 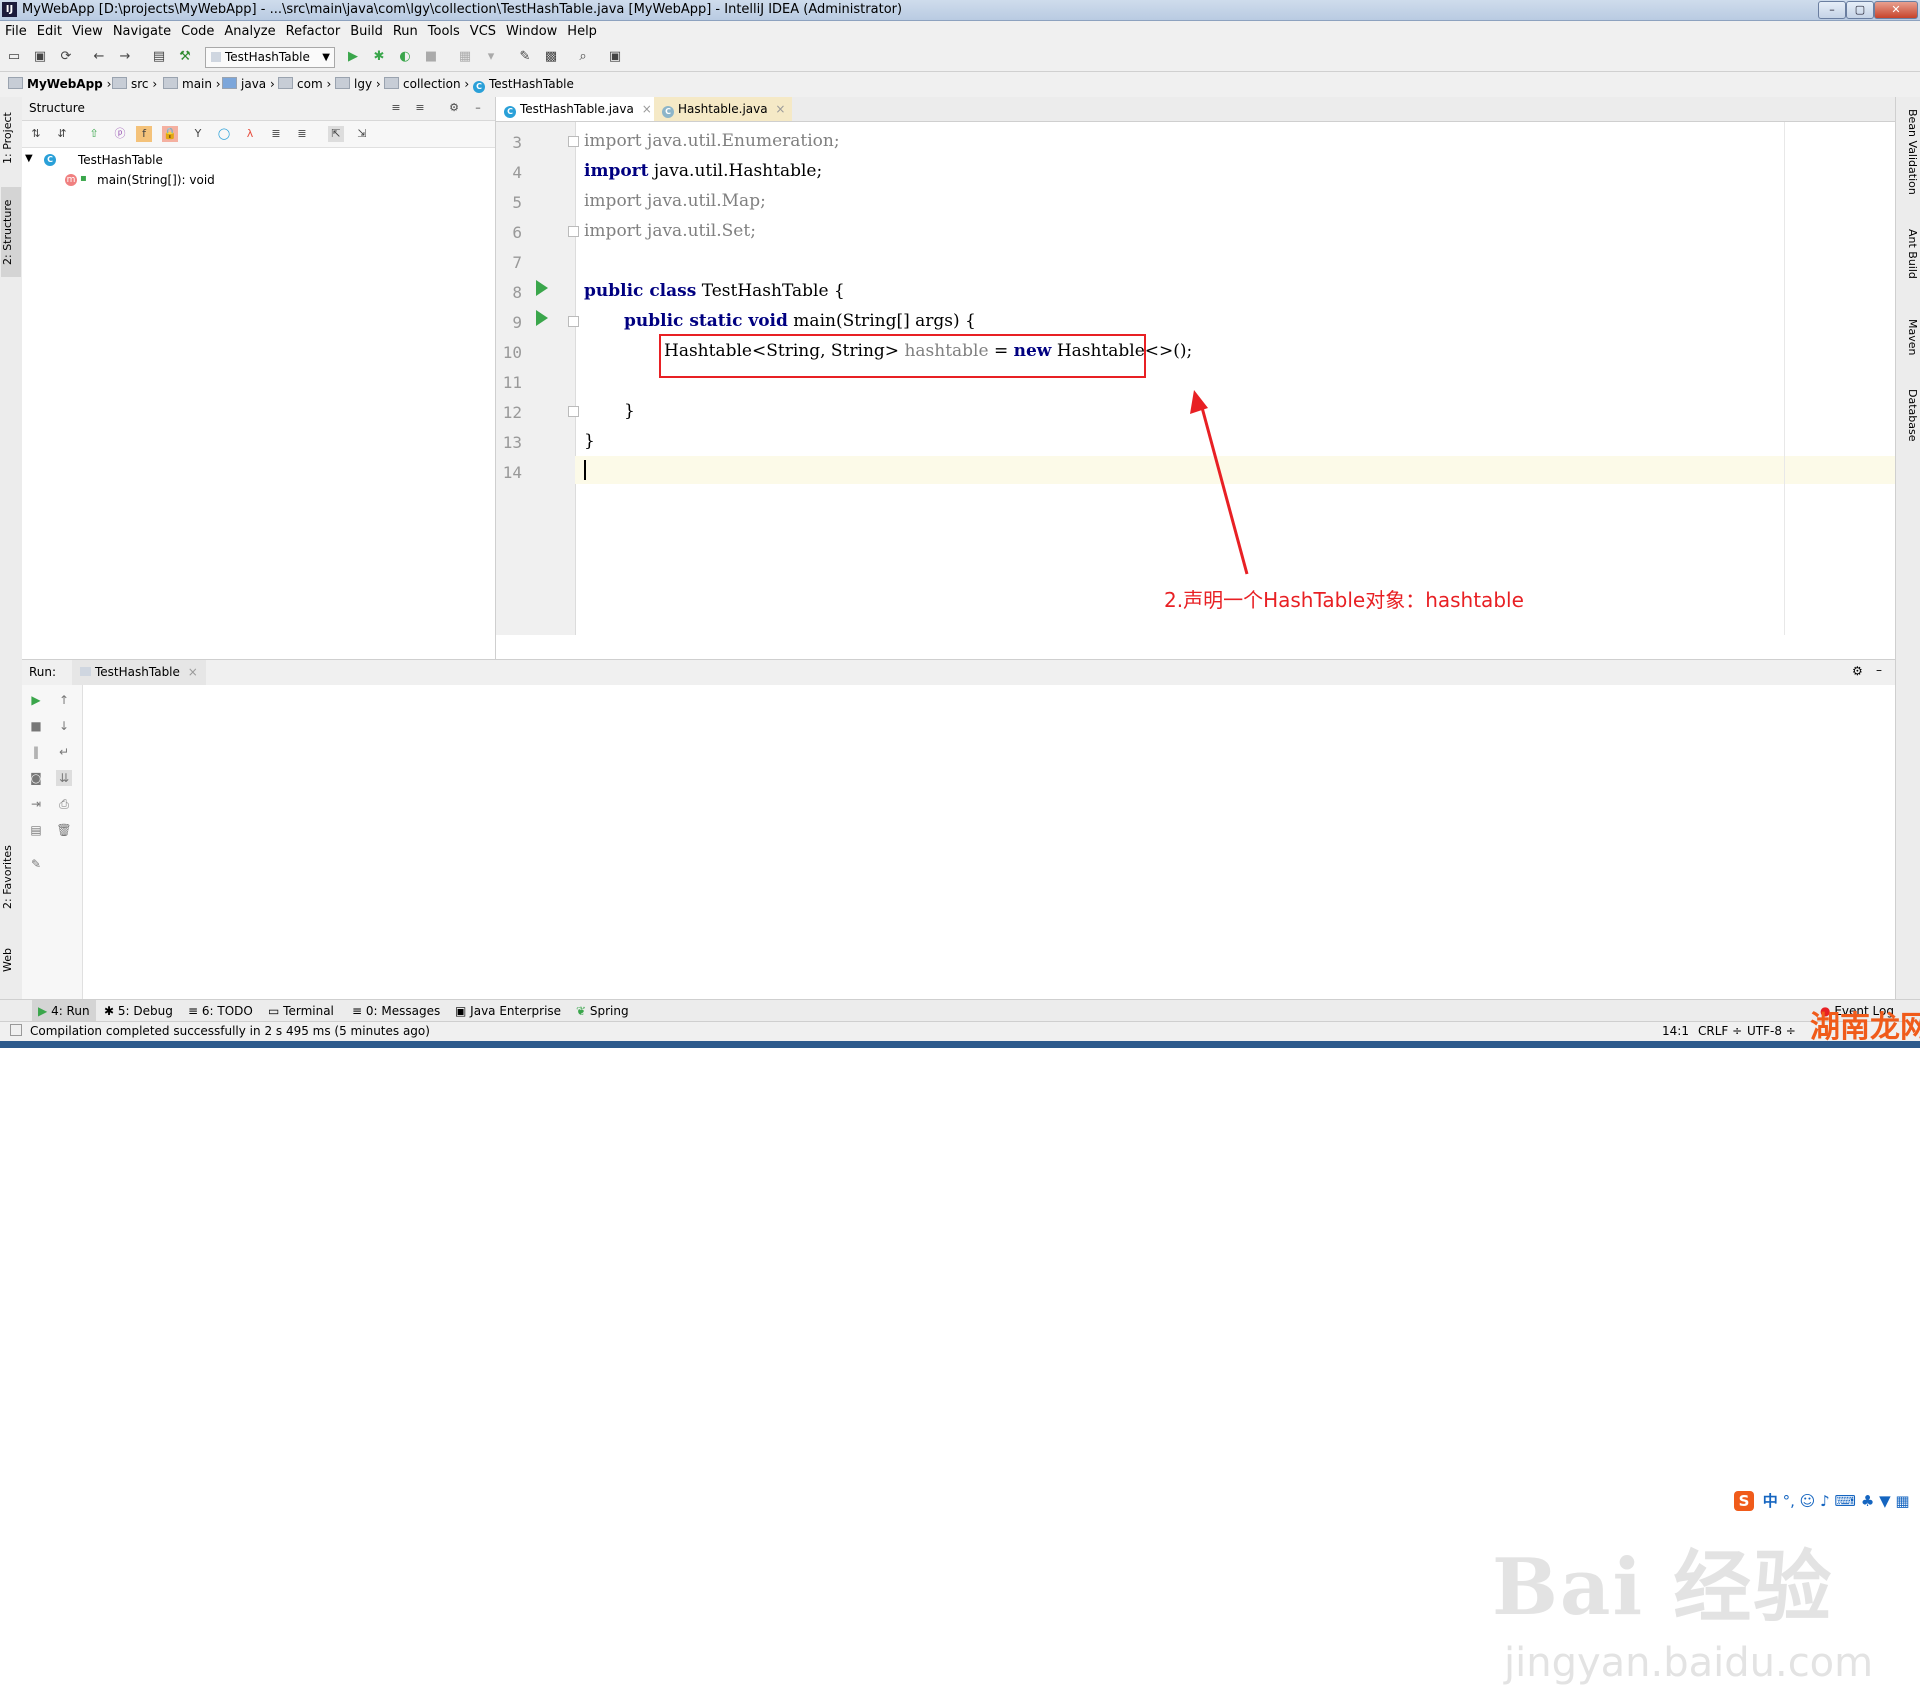 What do you see at coordinates (723, 109) in the screenshot?
I see `tab-hashtable-java: C Hashtable.java ×` at bounding box center [723, 109].